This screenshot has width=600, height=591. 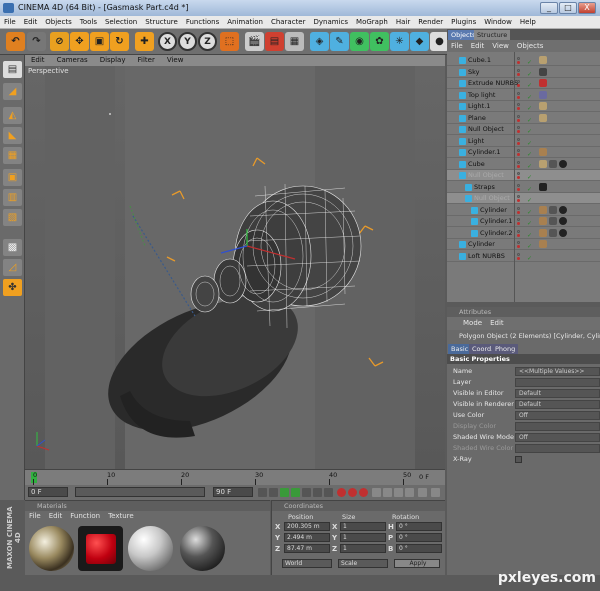 I want to click on scale-icon: ▣, so click(x=99, y=41).